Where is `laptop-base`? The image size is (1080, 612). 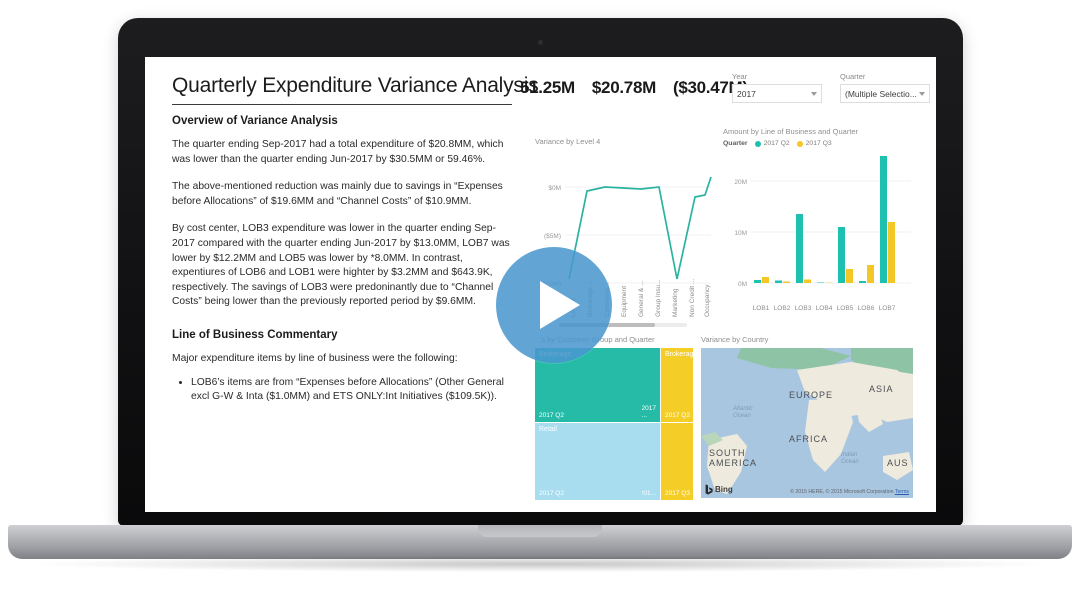
laptop-base is located at coordinates (540, 542).